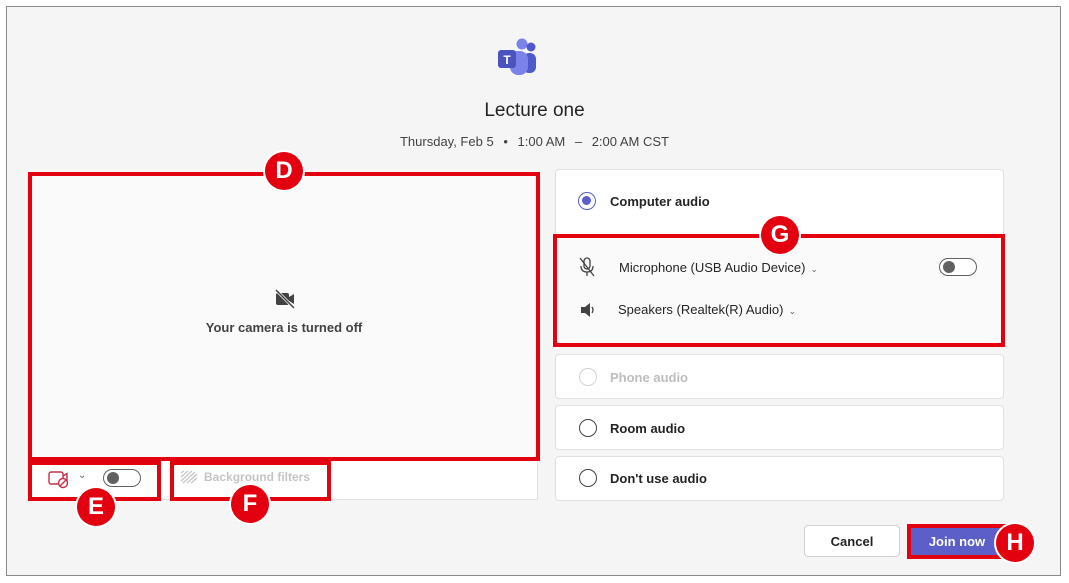 Image resolution: width=1069 pixels, height=583 pixels. Describe the element at coordinates (250, 504) in the screenshot. I see `annotation-badge-f: F` at that location.